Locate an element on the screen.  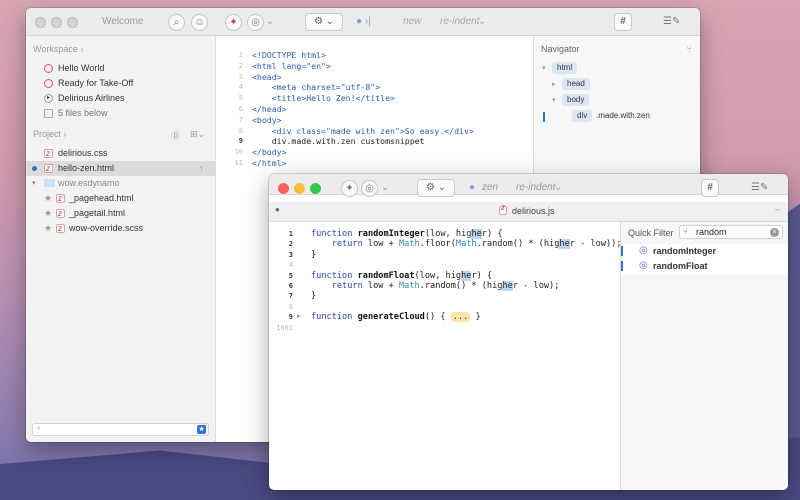
line-number: 2 is located at coordinates (290, 244).